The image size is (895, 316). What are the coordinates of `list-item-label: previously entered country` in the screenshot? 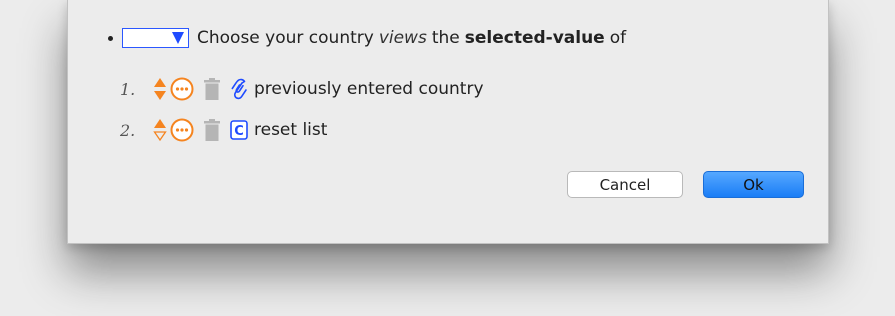 It's located at (369, 89).